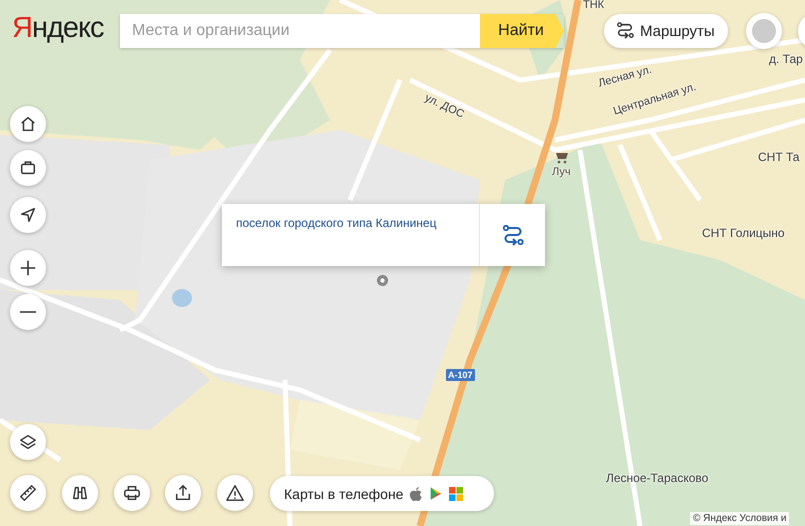 This screenshot has width=805, height=526. What do you see at coordinates (28, 312) in the screenshot?
I see `minus-icon` at bounding box center [28, 312].